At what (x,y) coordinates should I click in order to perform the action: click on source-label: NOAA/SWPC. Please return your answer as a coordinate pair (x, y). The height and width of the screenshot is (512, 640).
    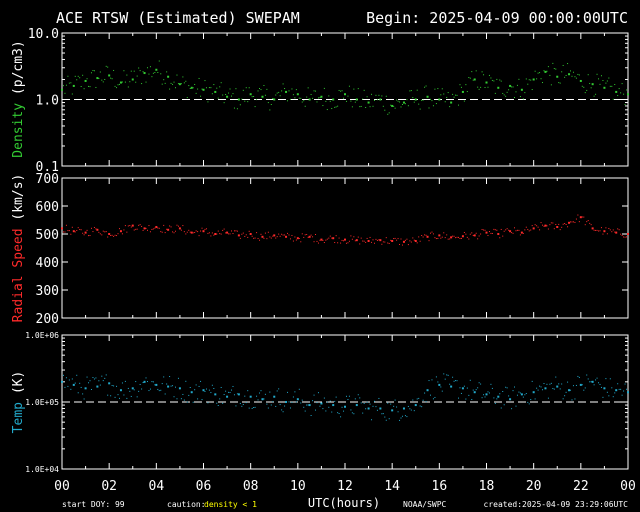
    Looking at the image, I should click on (425, 504).